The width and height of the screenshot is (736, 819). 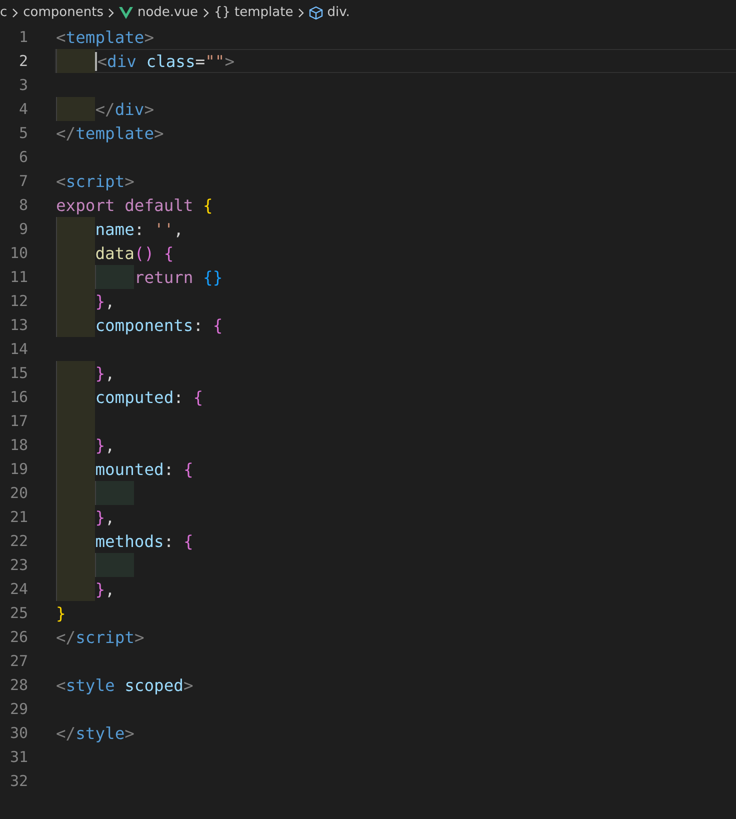 I want to click on line-number: 20, so click(x=18, y=493).